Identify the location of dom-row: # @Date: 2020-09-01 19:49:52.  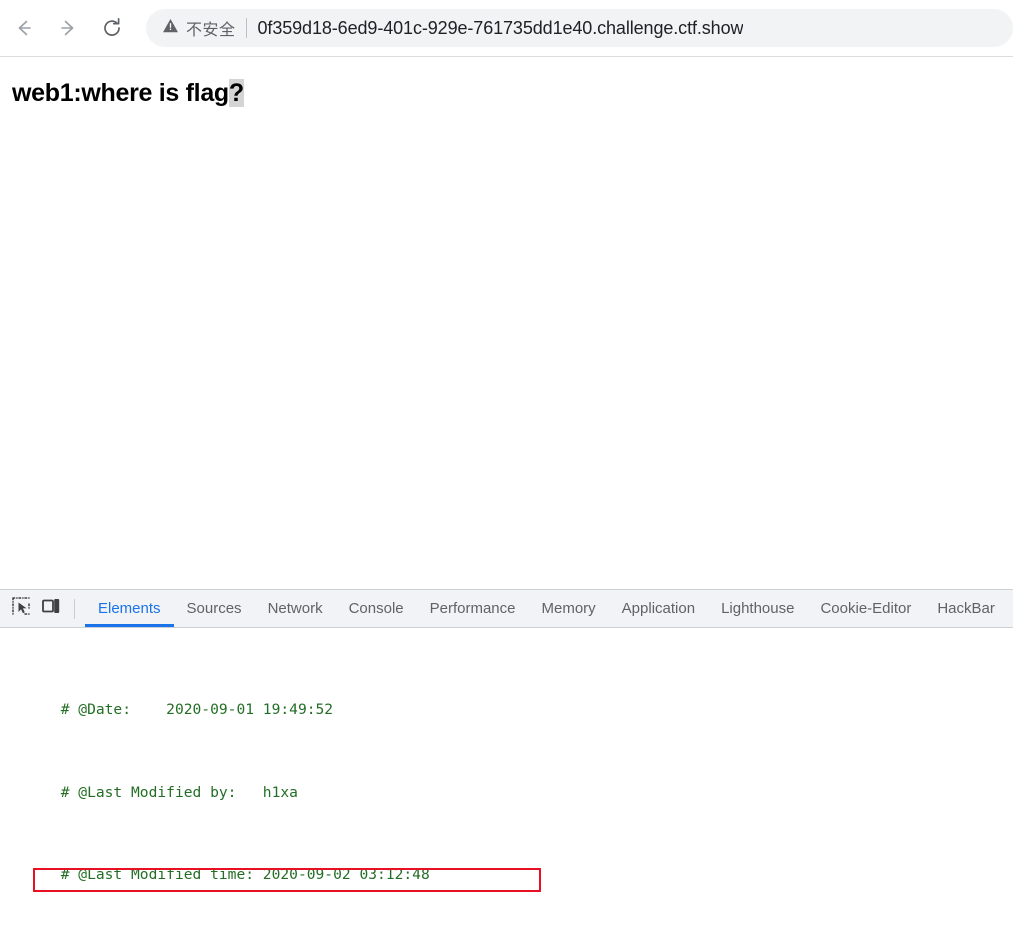
(506, 698).